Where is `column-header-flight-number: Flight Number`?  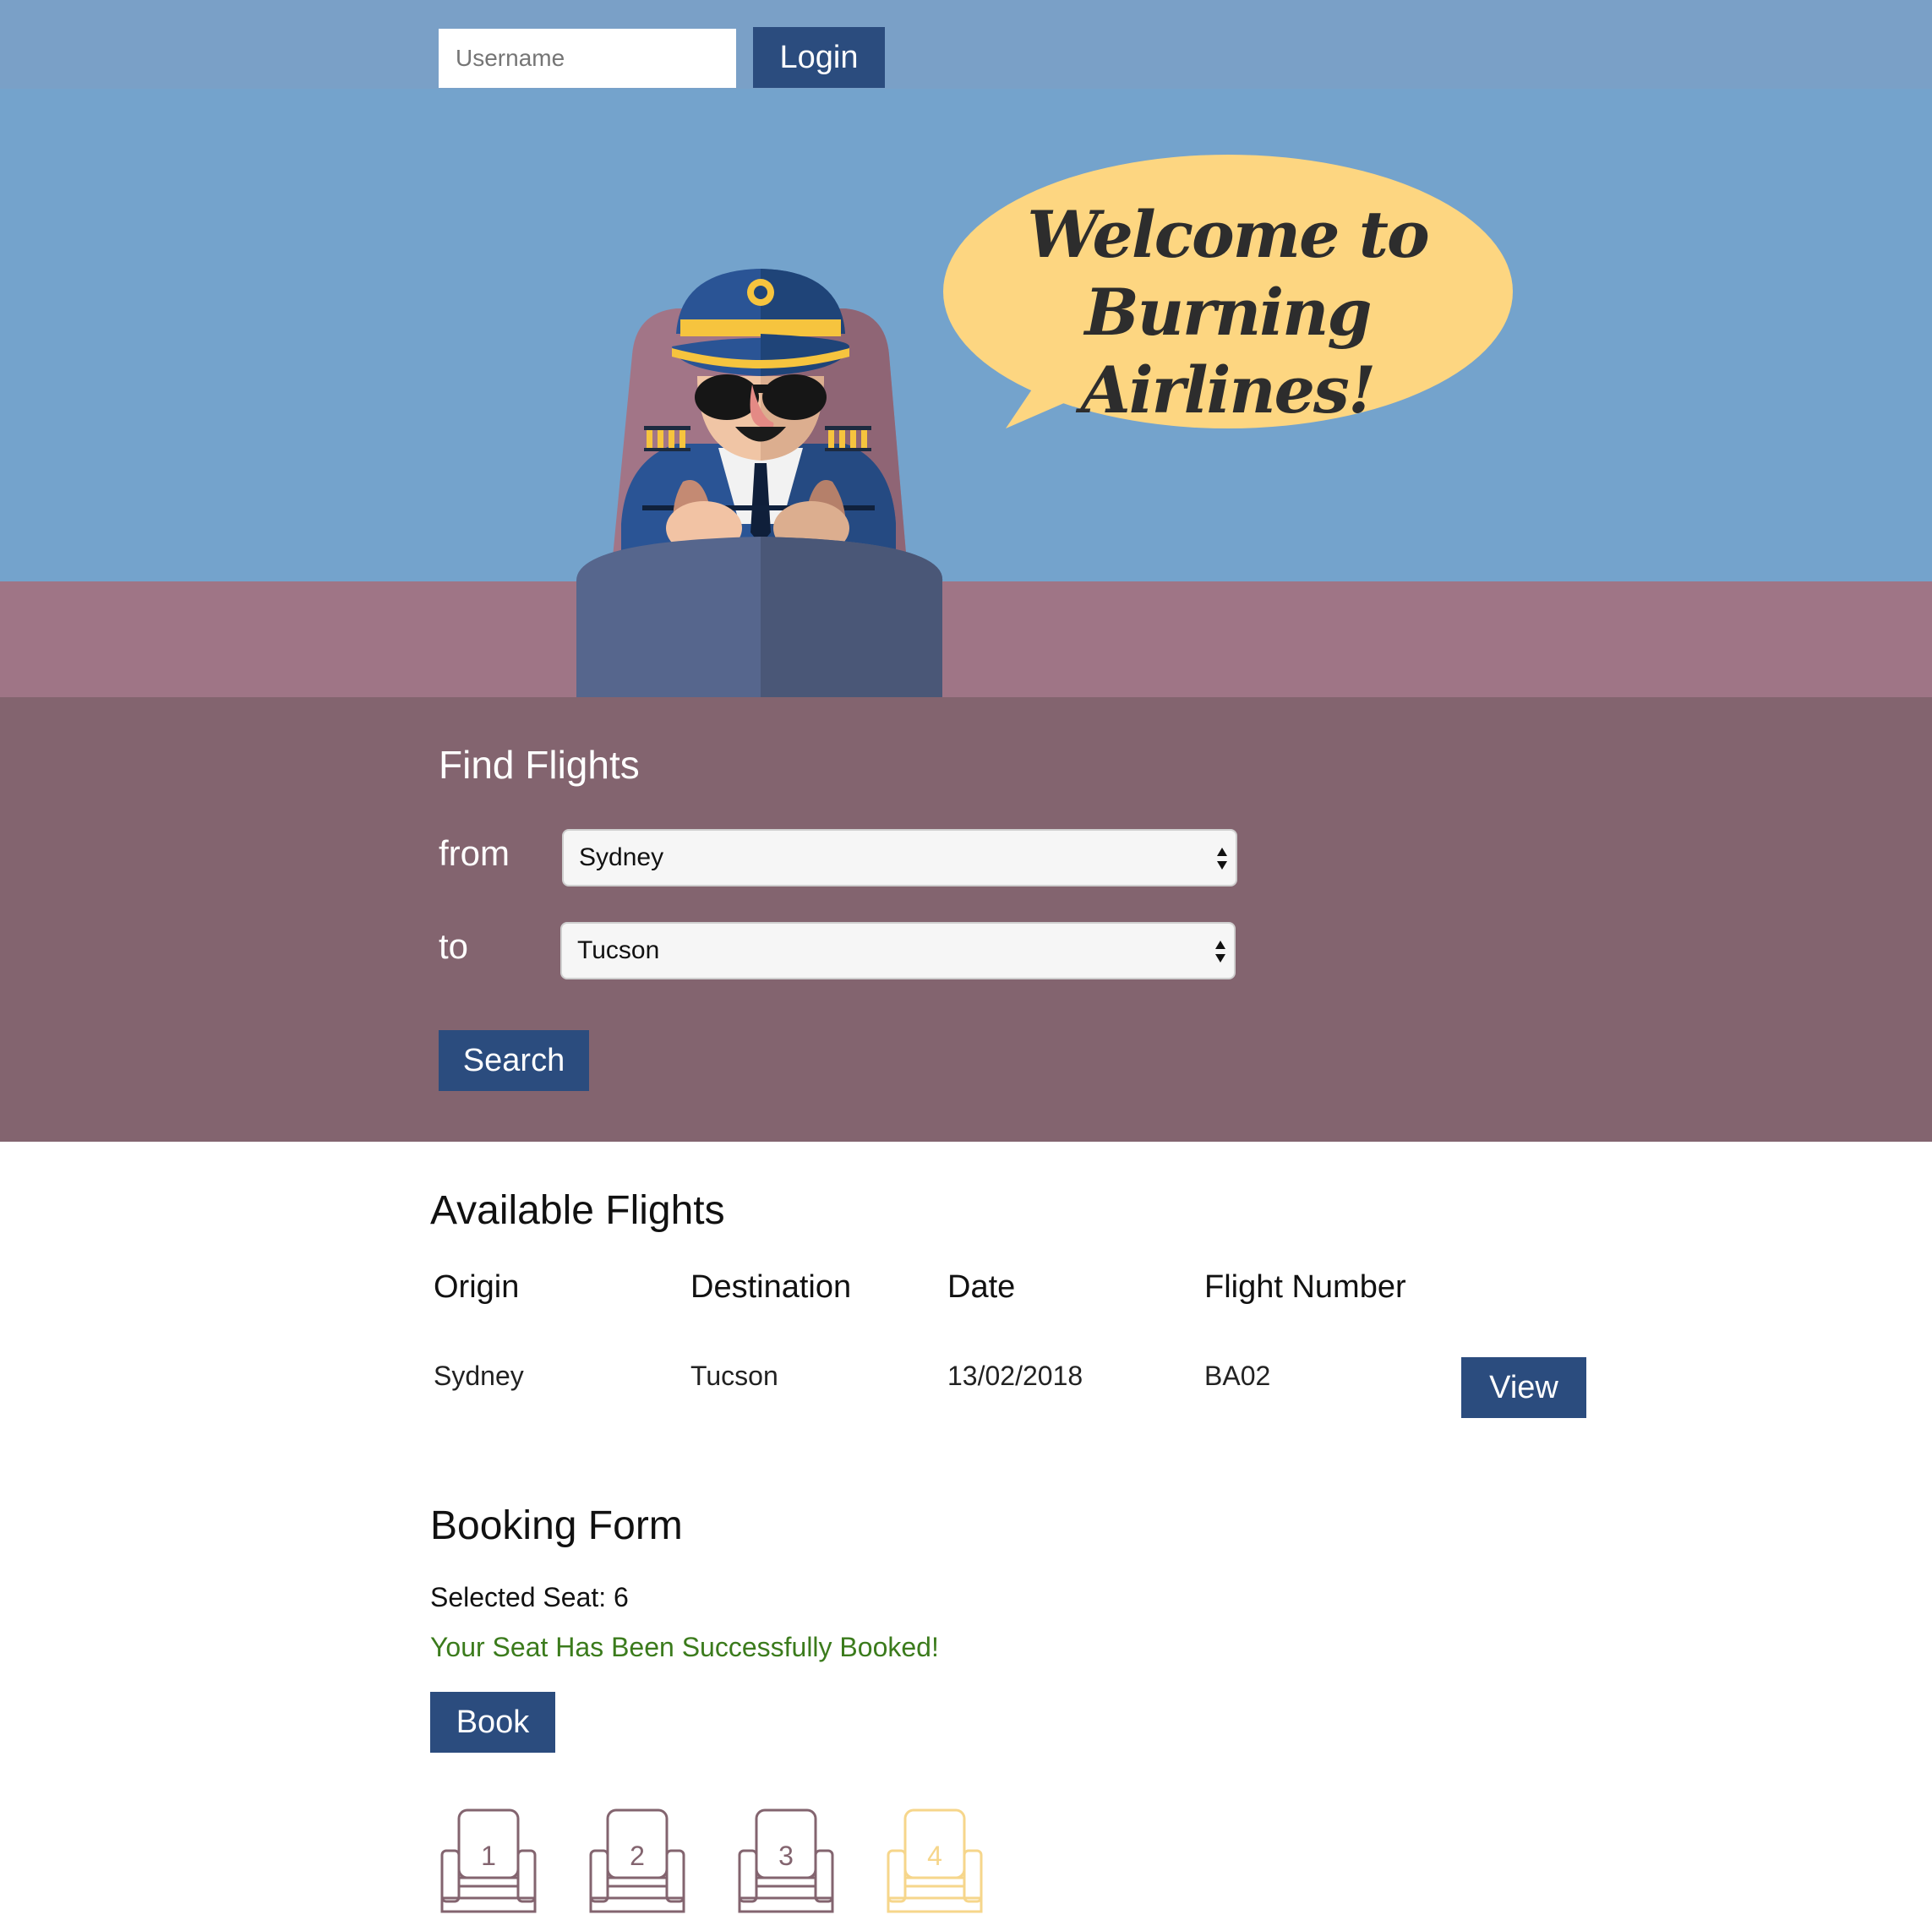
column-header-flight-number: Flight Number is located at coordinates (1305, 1287).